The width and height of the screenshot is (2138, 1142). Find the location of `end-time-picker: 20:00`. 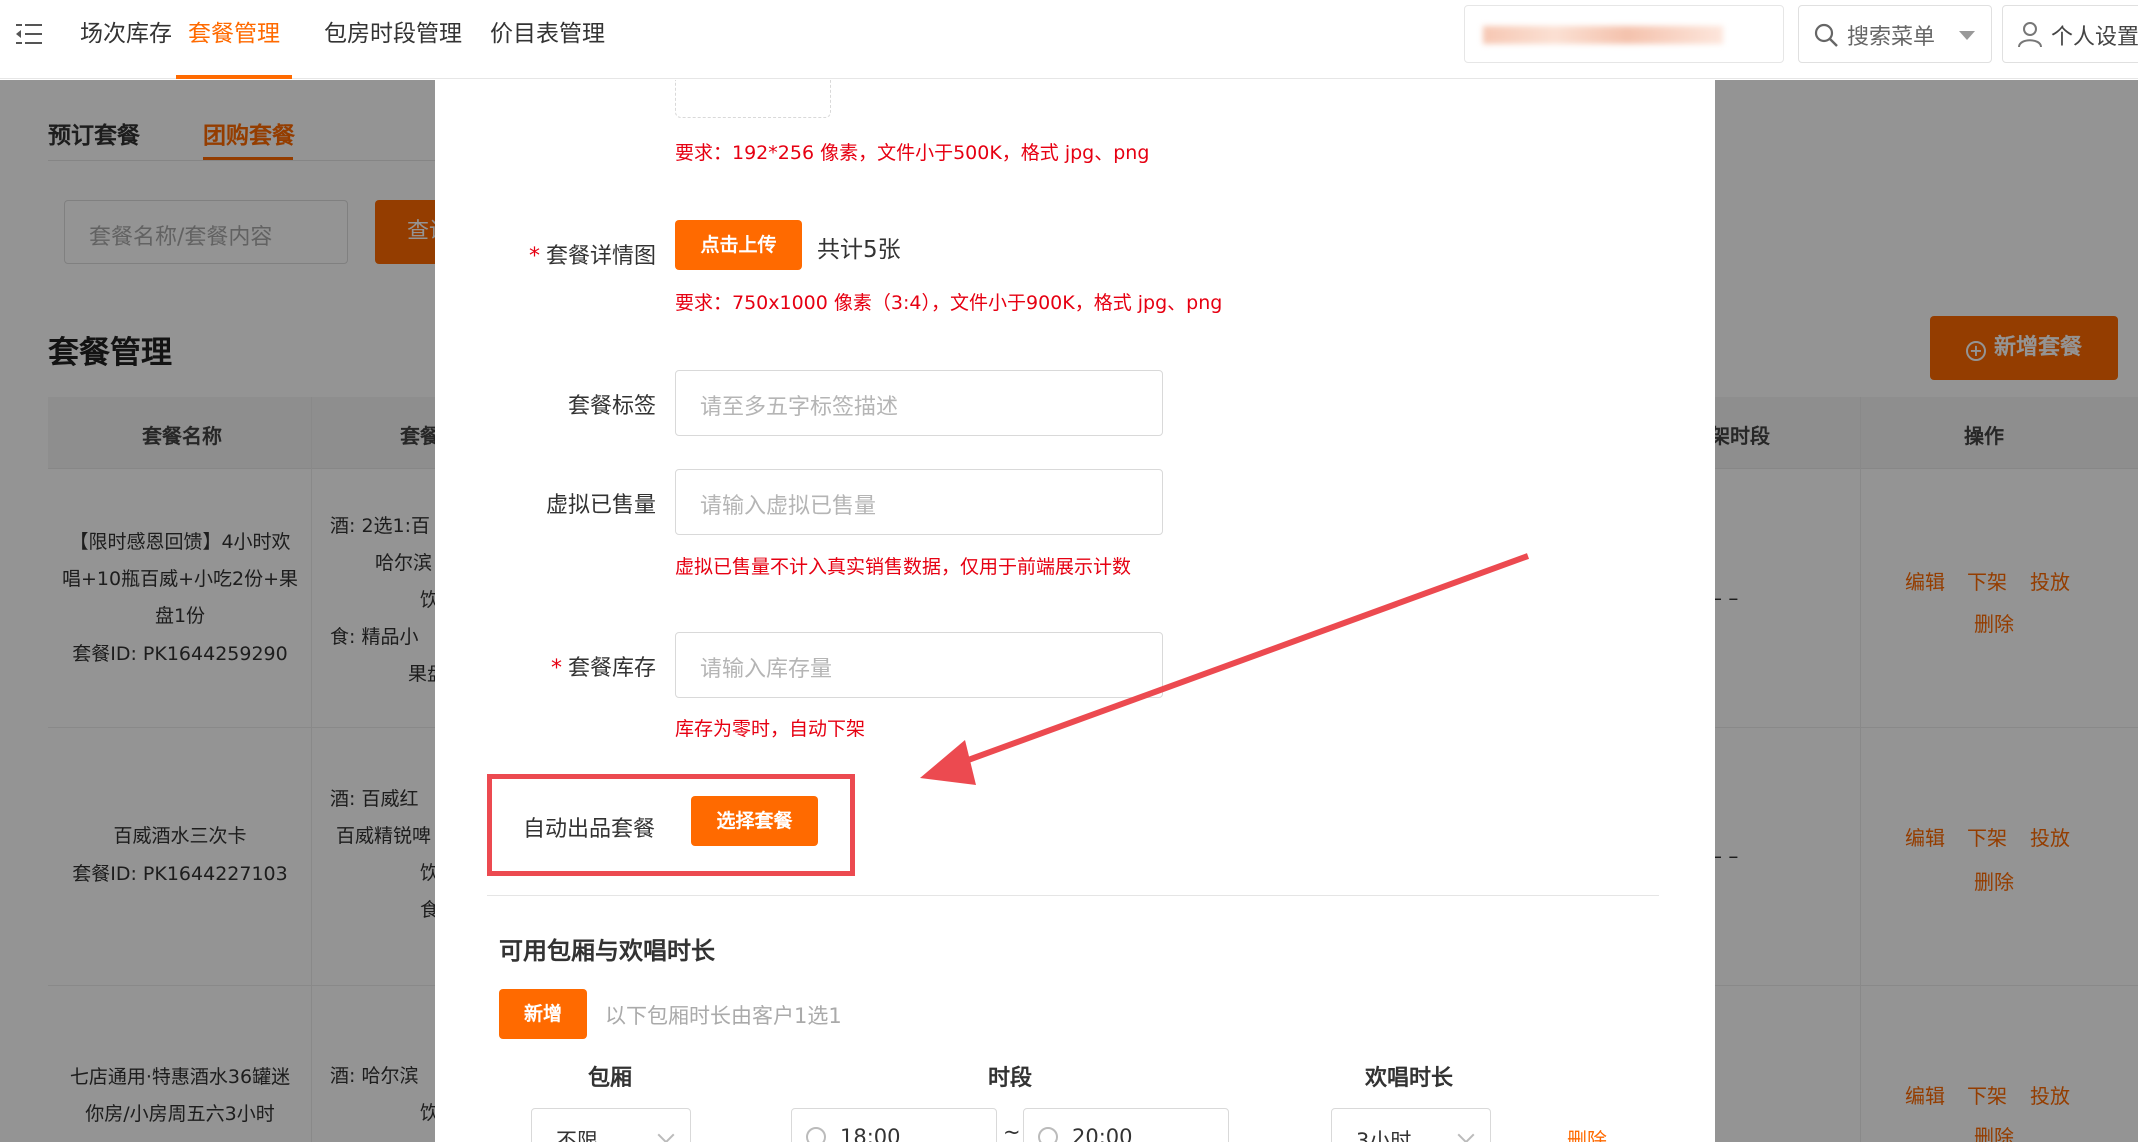

end-time-picker: 20:00 is located at coordinates (1126, 1125).